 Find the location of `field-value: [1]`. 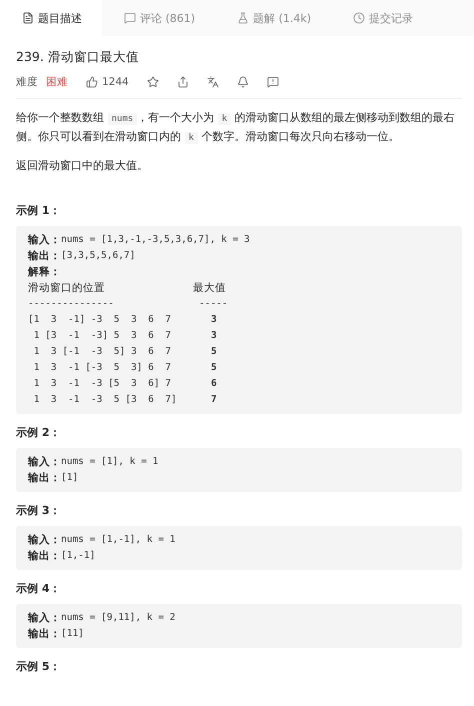

field-value: [1] is located at coordinates (69, 478).